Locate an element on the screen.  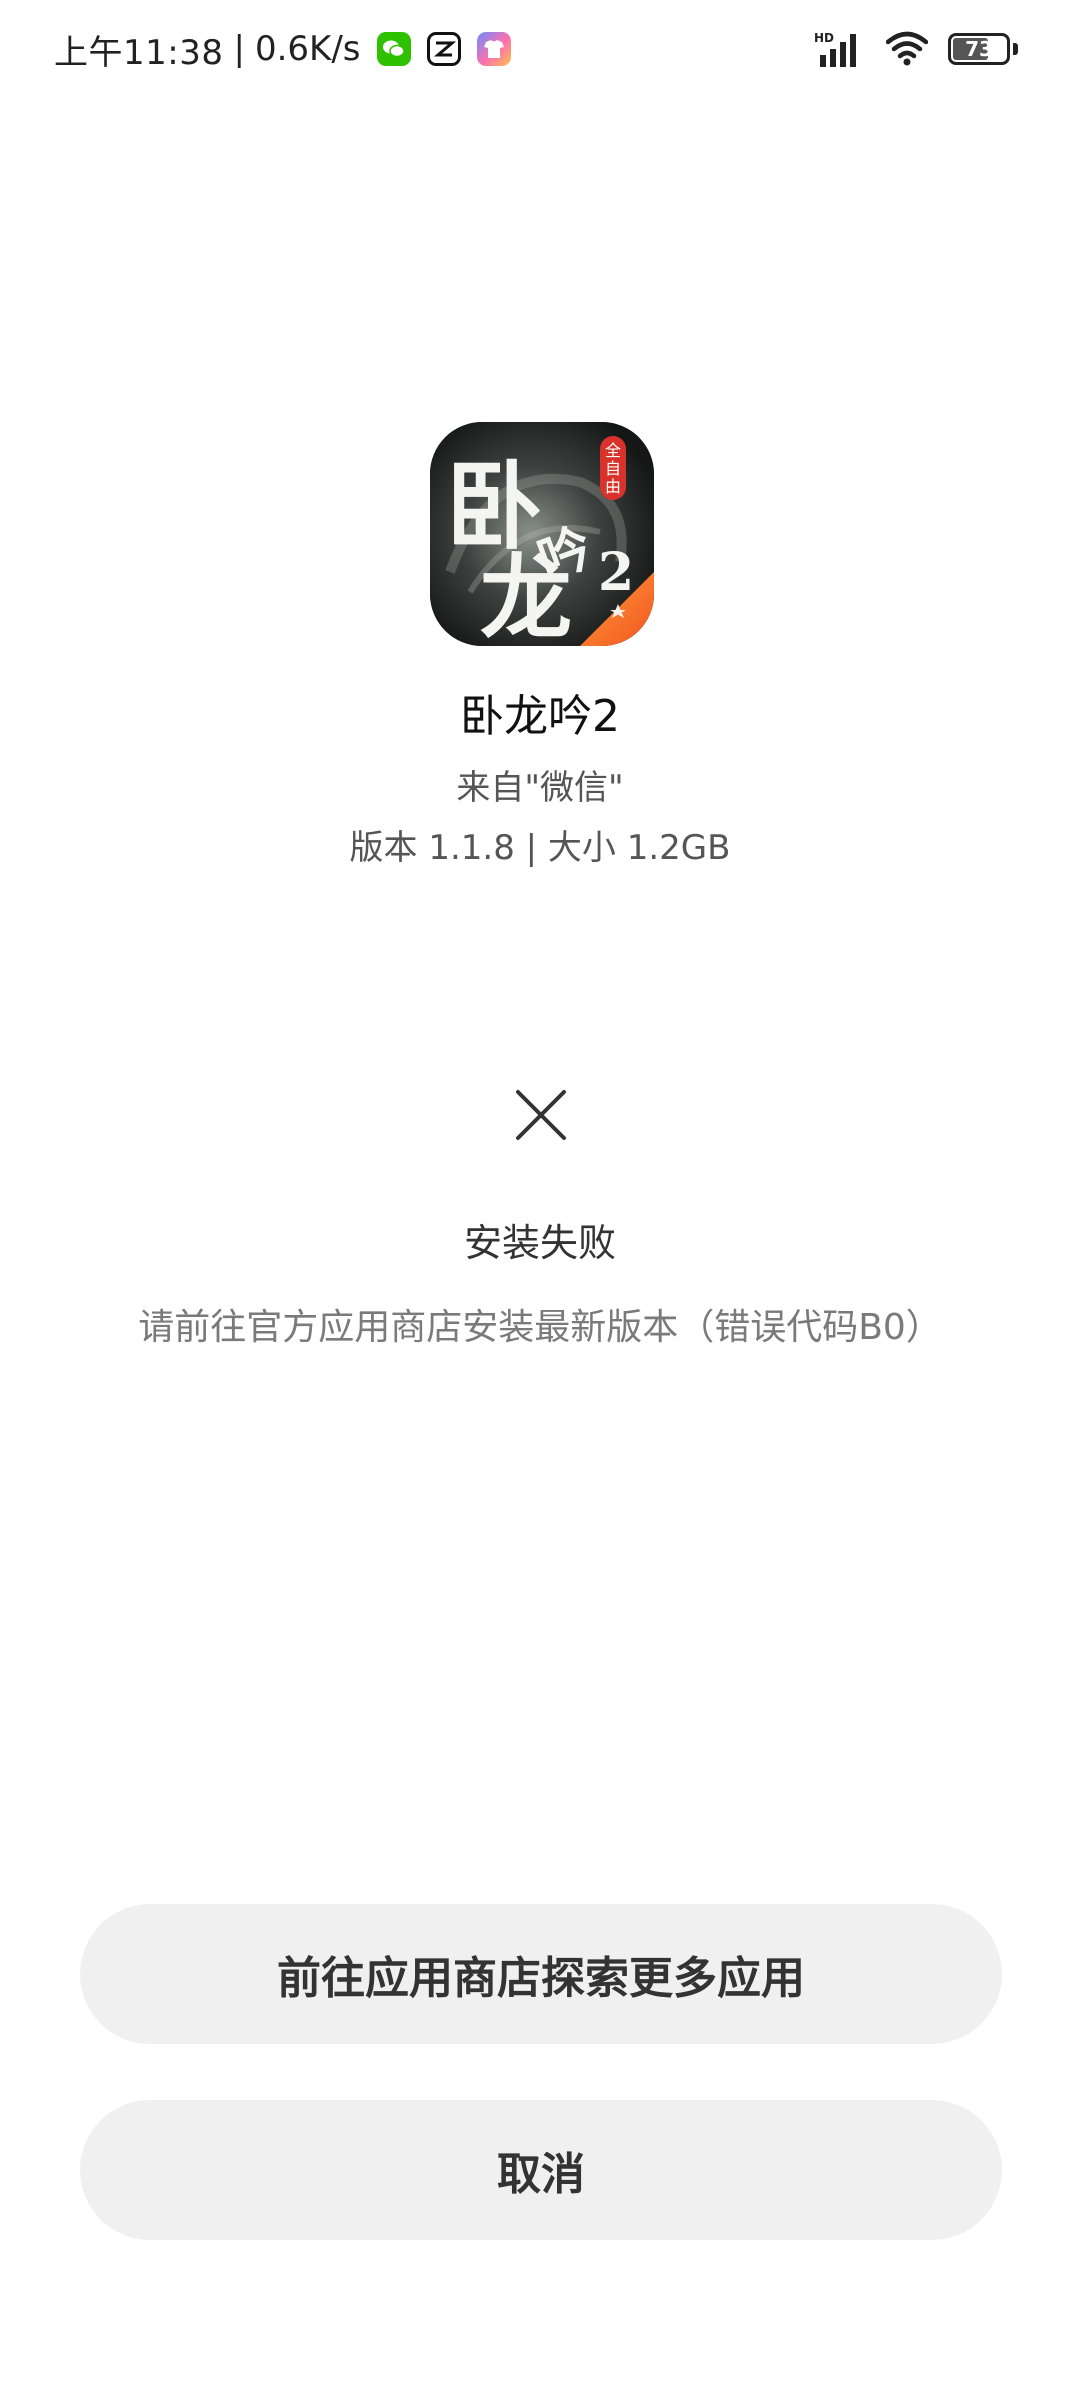
network-speed: 0.6K/s is located at coordinates (307, 49).